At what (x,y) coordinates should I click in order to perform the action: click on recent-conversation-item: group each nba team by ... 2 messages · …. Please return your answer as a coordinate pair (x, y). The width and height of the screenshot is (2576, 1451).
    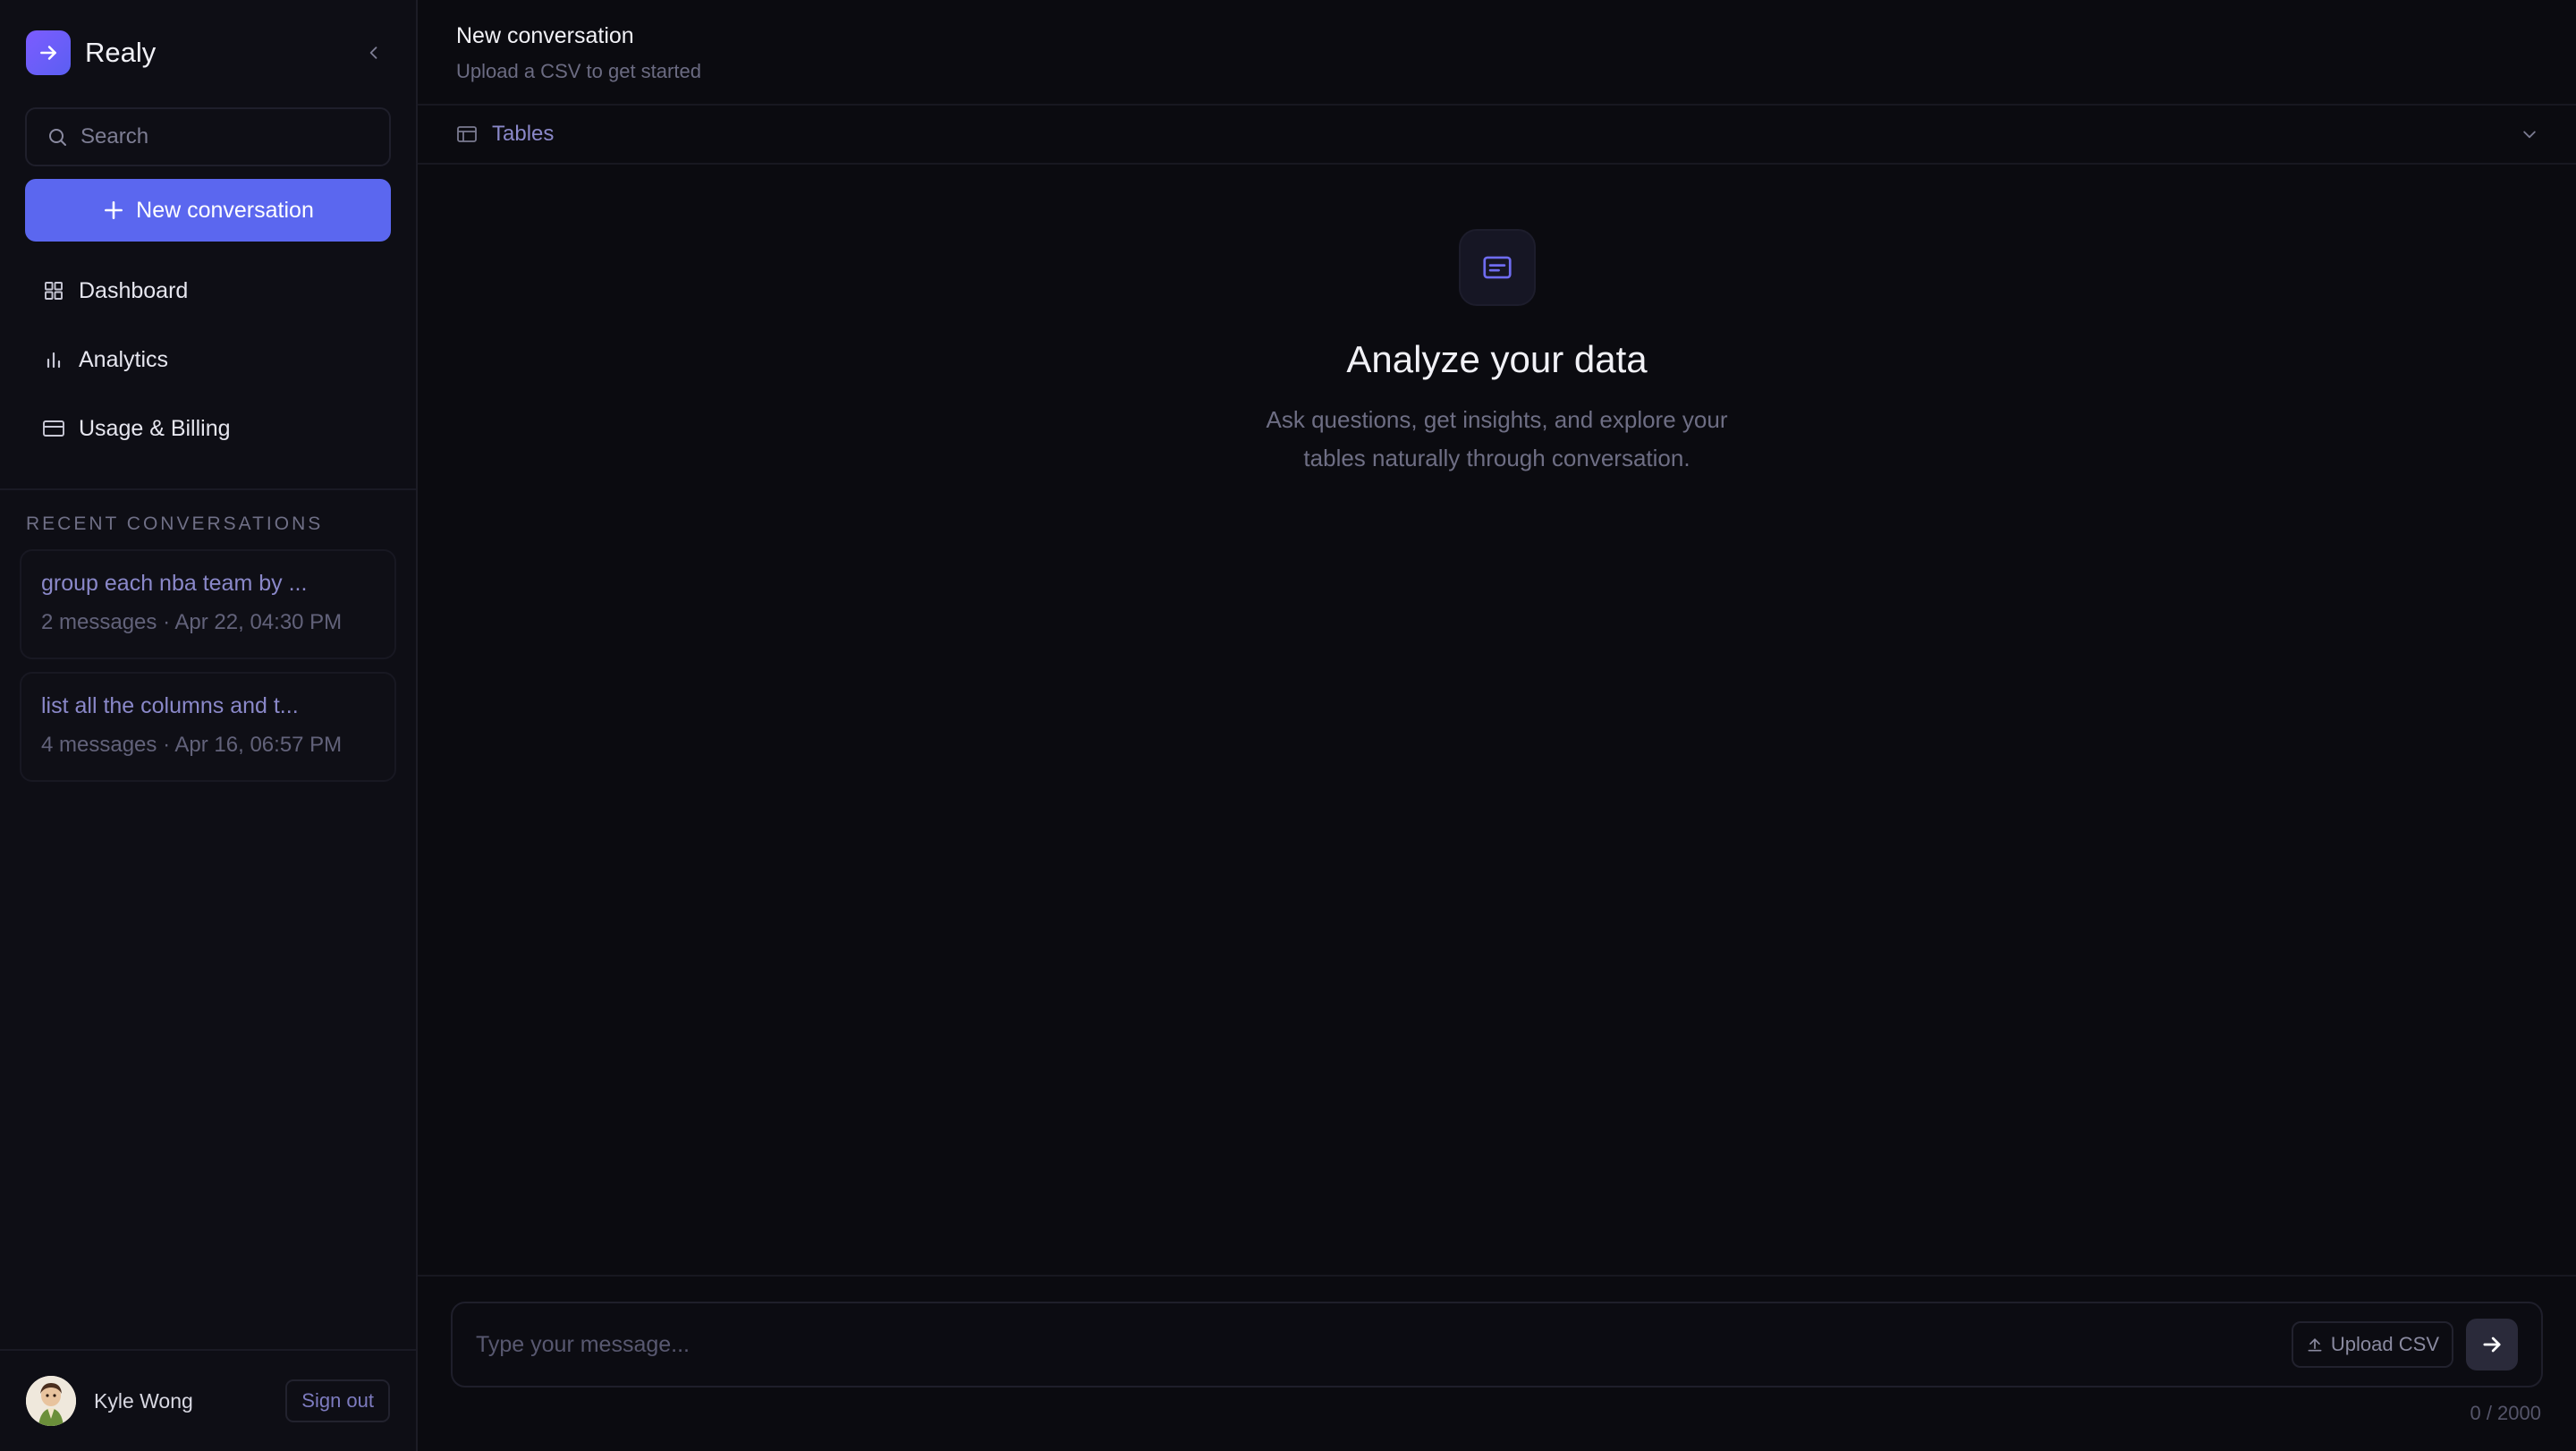
    Looking at the image, I should click on (208, 604).